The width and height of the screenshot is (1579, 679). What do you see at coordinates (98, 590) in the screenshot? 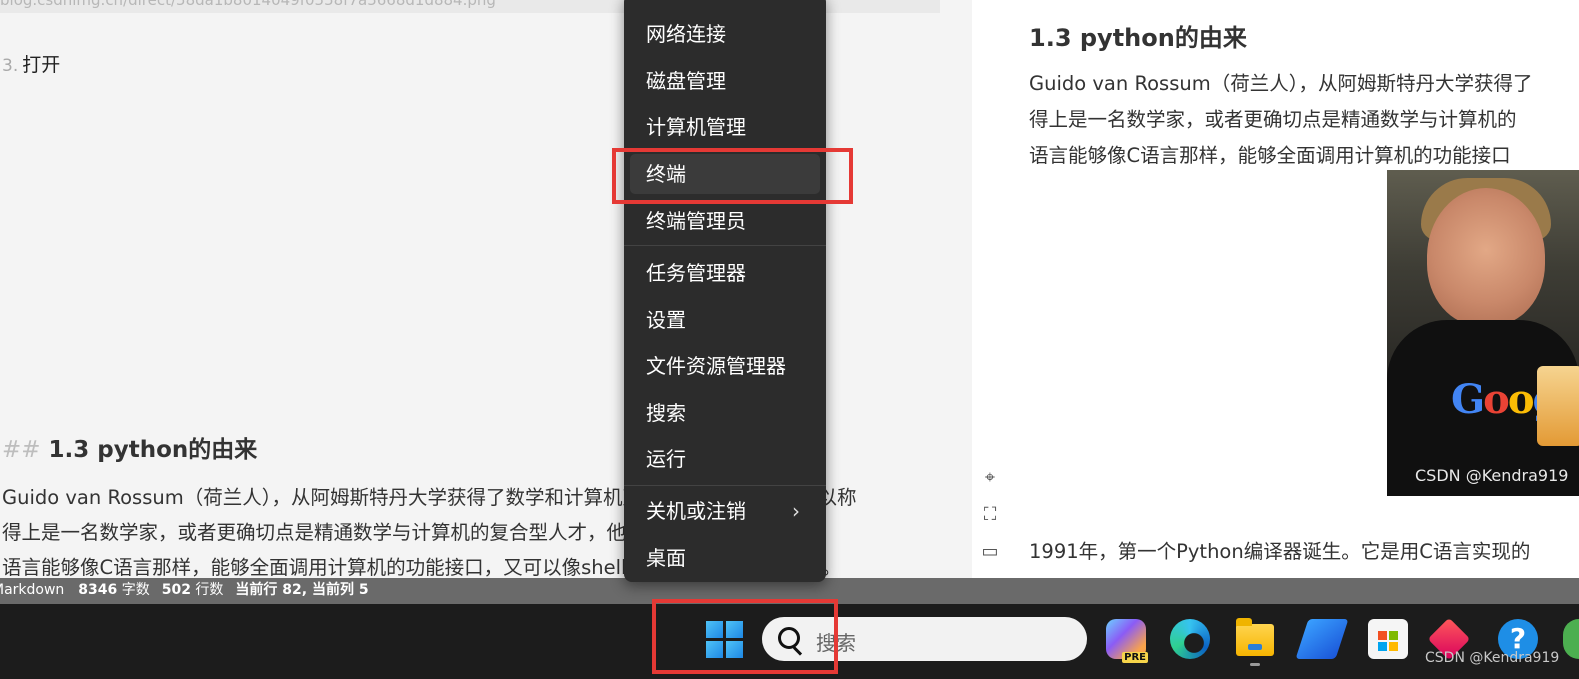
I see `status-word-count: 8346` at bounding box center [98, 590].